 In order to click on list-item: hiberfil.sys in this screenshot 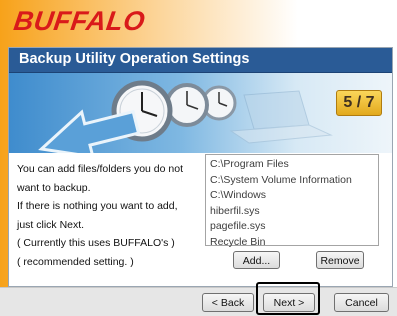, I will do `click(294, 212)`.